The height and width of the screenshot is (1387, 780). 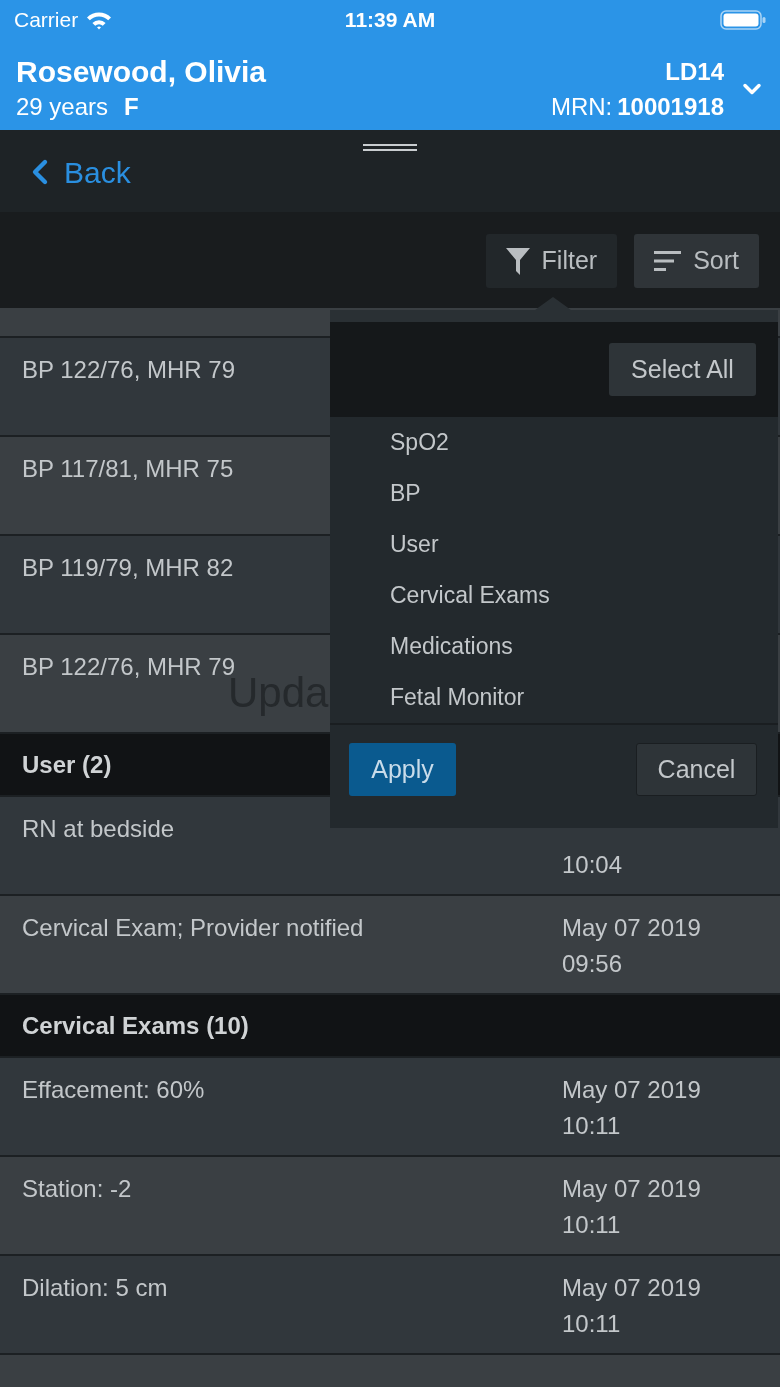 What do you see at coordinates (98, 829) in the screenshot?
I see `row-text: RN at bedside` at bounding box center [98, 829].